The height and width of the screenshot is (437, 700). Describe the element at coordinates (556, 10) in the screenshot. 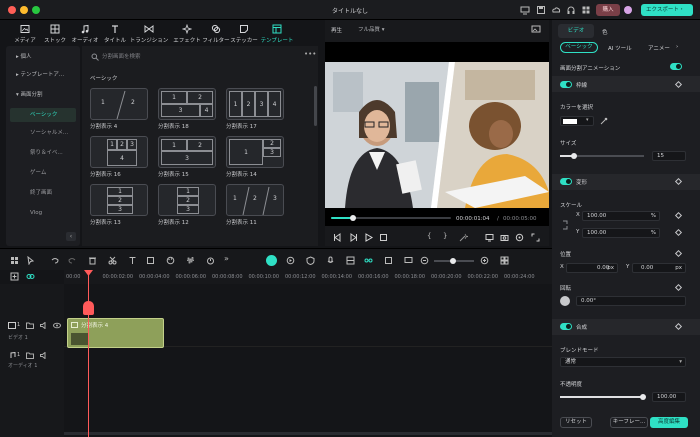

I see `cloud-icon` at that location.